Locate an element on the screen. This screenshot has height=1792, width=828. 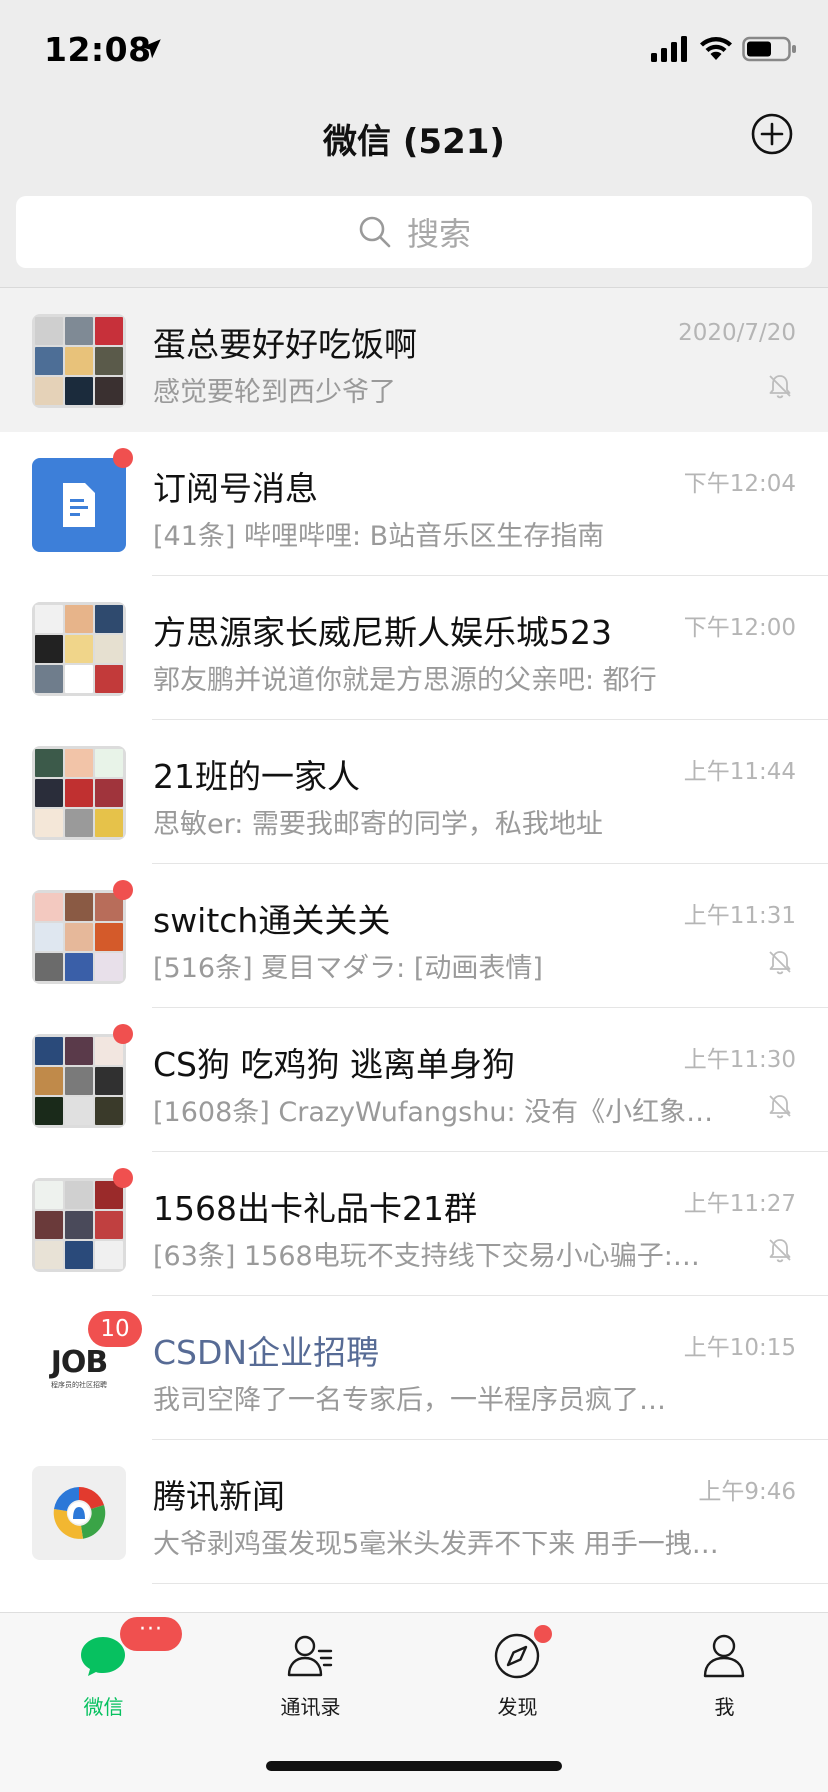
tab-label: 通讯录 is located at coordinates (310, 1707).